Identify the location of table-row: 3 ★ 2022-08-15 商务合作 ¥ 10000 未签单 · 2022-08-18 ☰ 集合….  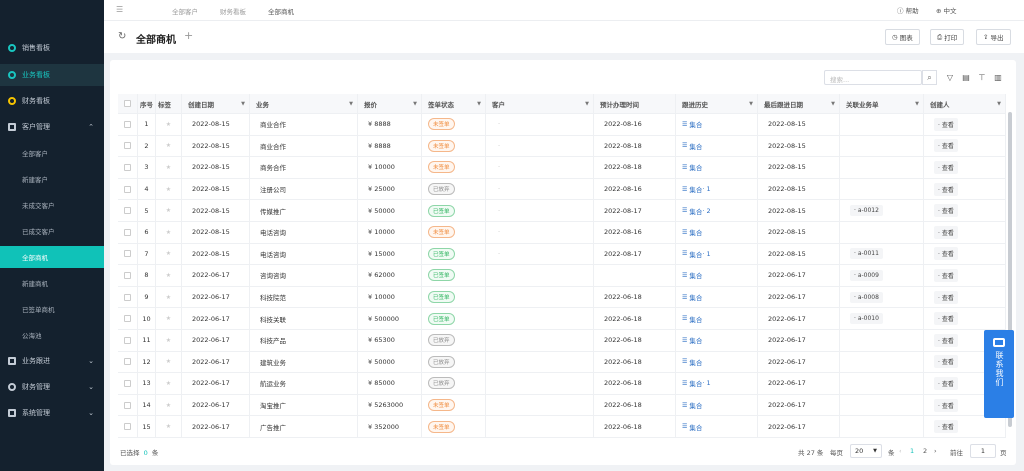
(562, 168).